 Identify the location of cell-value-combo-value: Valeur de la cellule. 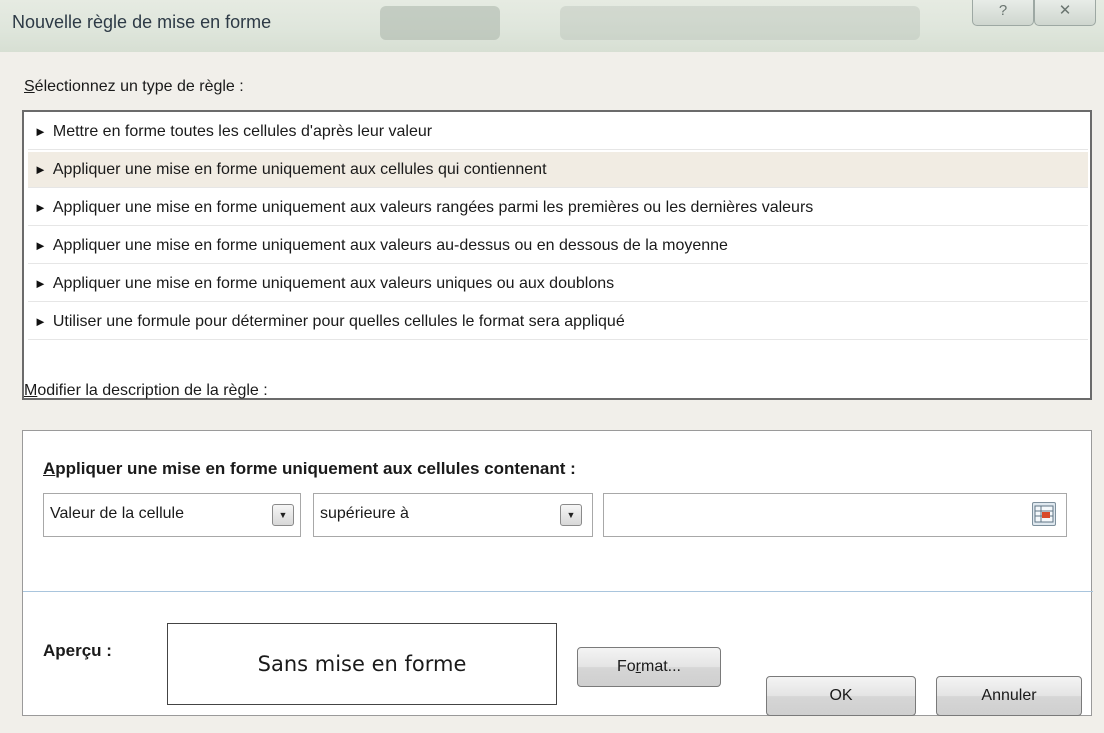
(117, 513).